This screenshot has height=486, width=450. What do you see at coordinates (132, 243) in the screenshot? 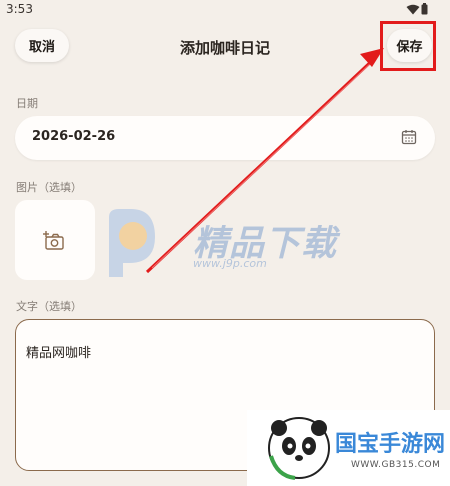
I see `watermark-logo-icon` at bounding box center [132, 243].